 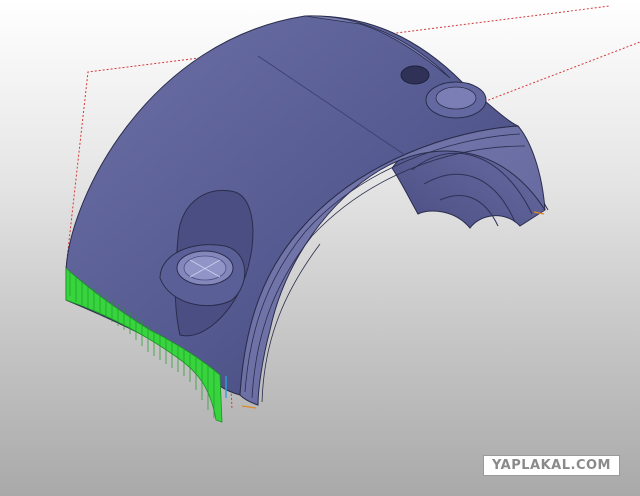 What do you see at coordinates (551, 465) in the screenshot?
I see `site-watermark: YAPLAKAL.COM` at bounding box center [551, 465].